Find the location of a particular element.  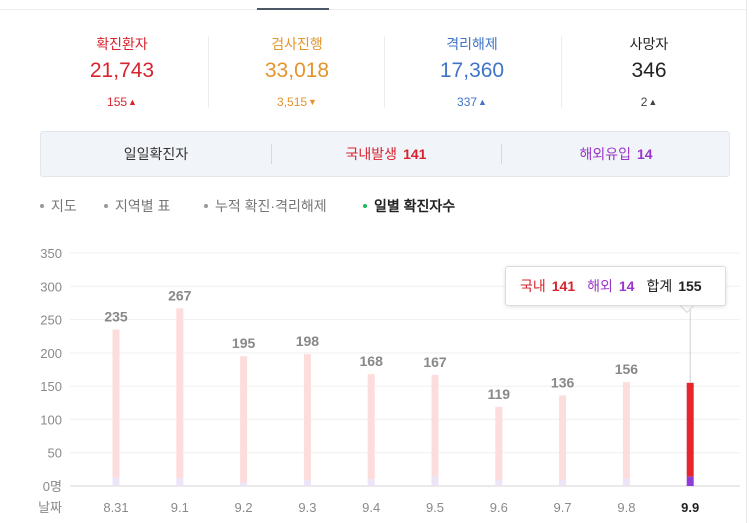

y-tick-label: 50 is located at coordinates (55, 453).